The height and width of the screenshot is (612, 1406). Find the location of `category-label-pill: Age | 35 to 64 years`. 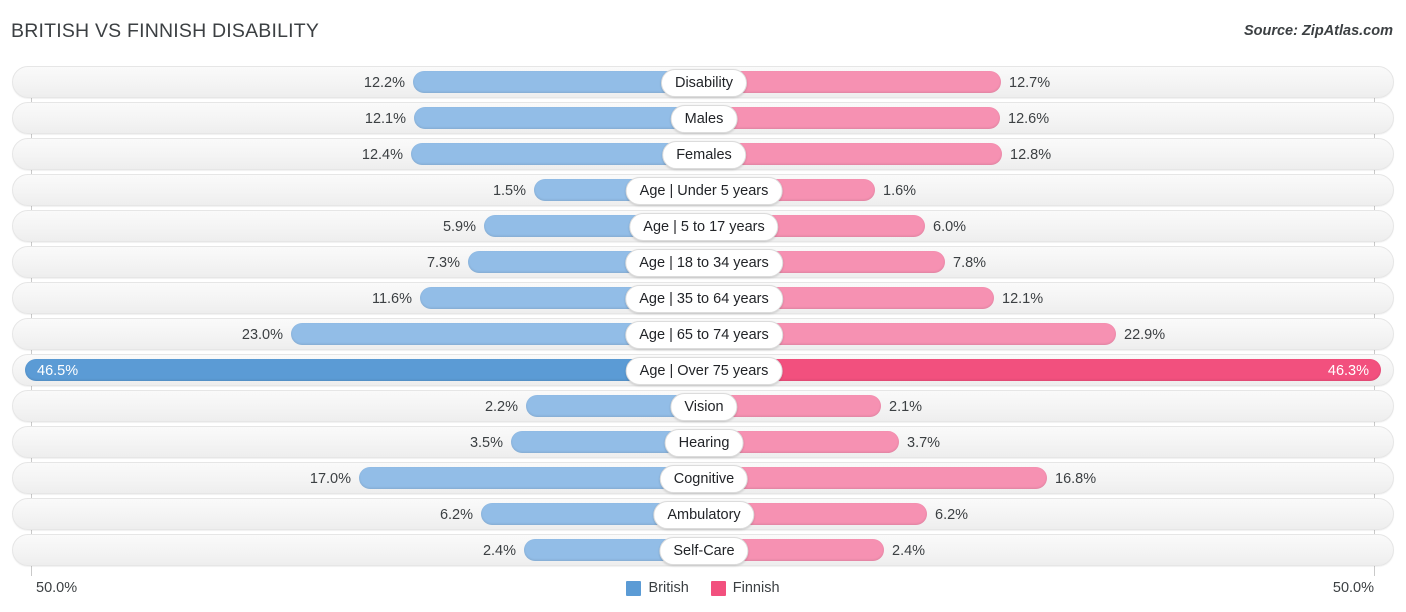

category-label-pill: Age | 35 to 64 years is located at coordinates (704, 299).